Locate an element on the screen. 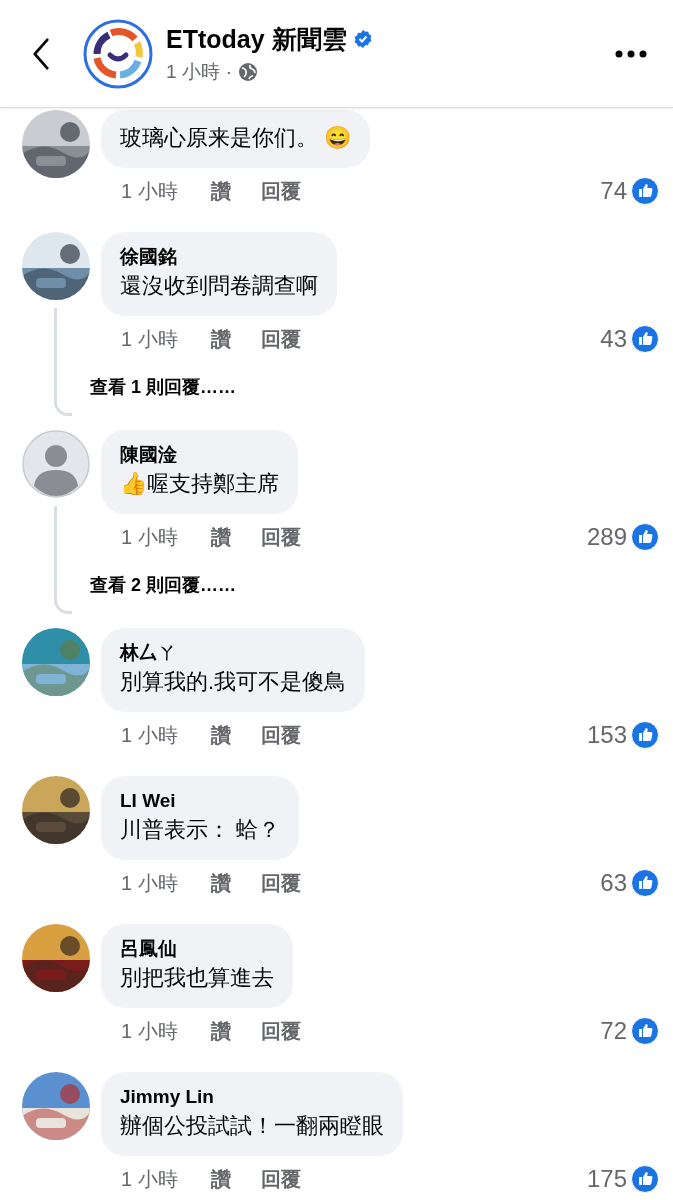 The image size is (673, 1200). more-icon is located at coordinates (631, 53).